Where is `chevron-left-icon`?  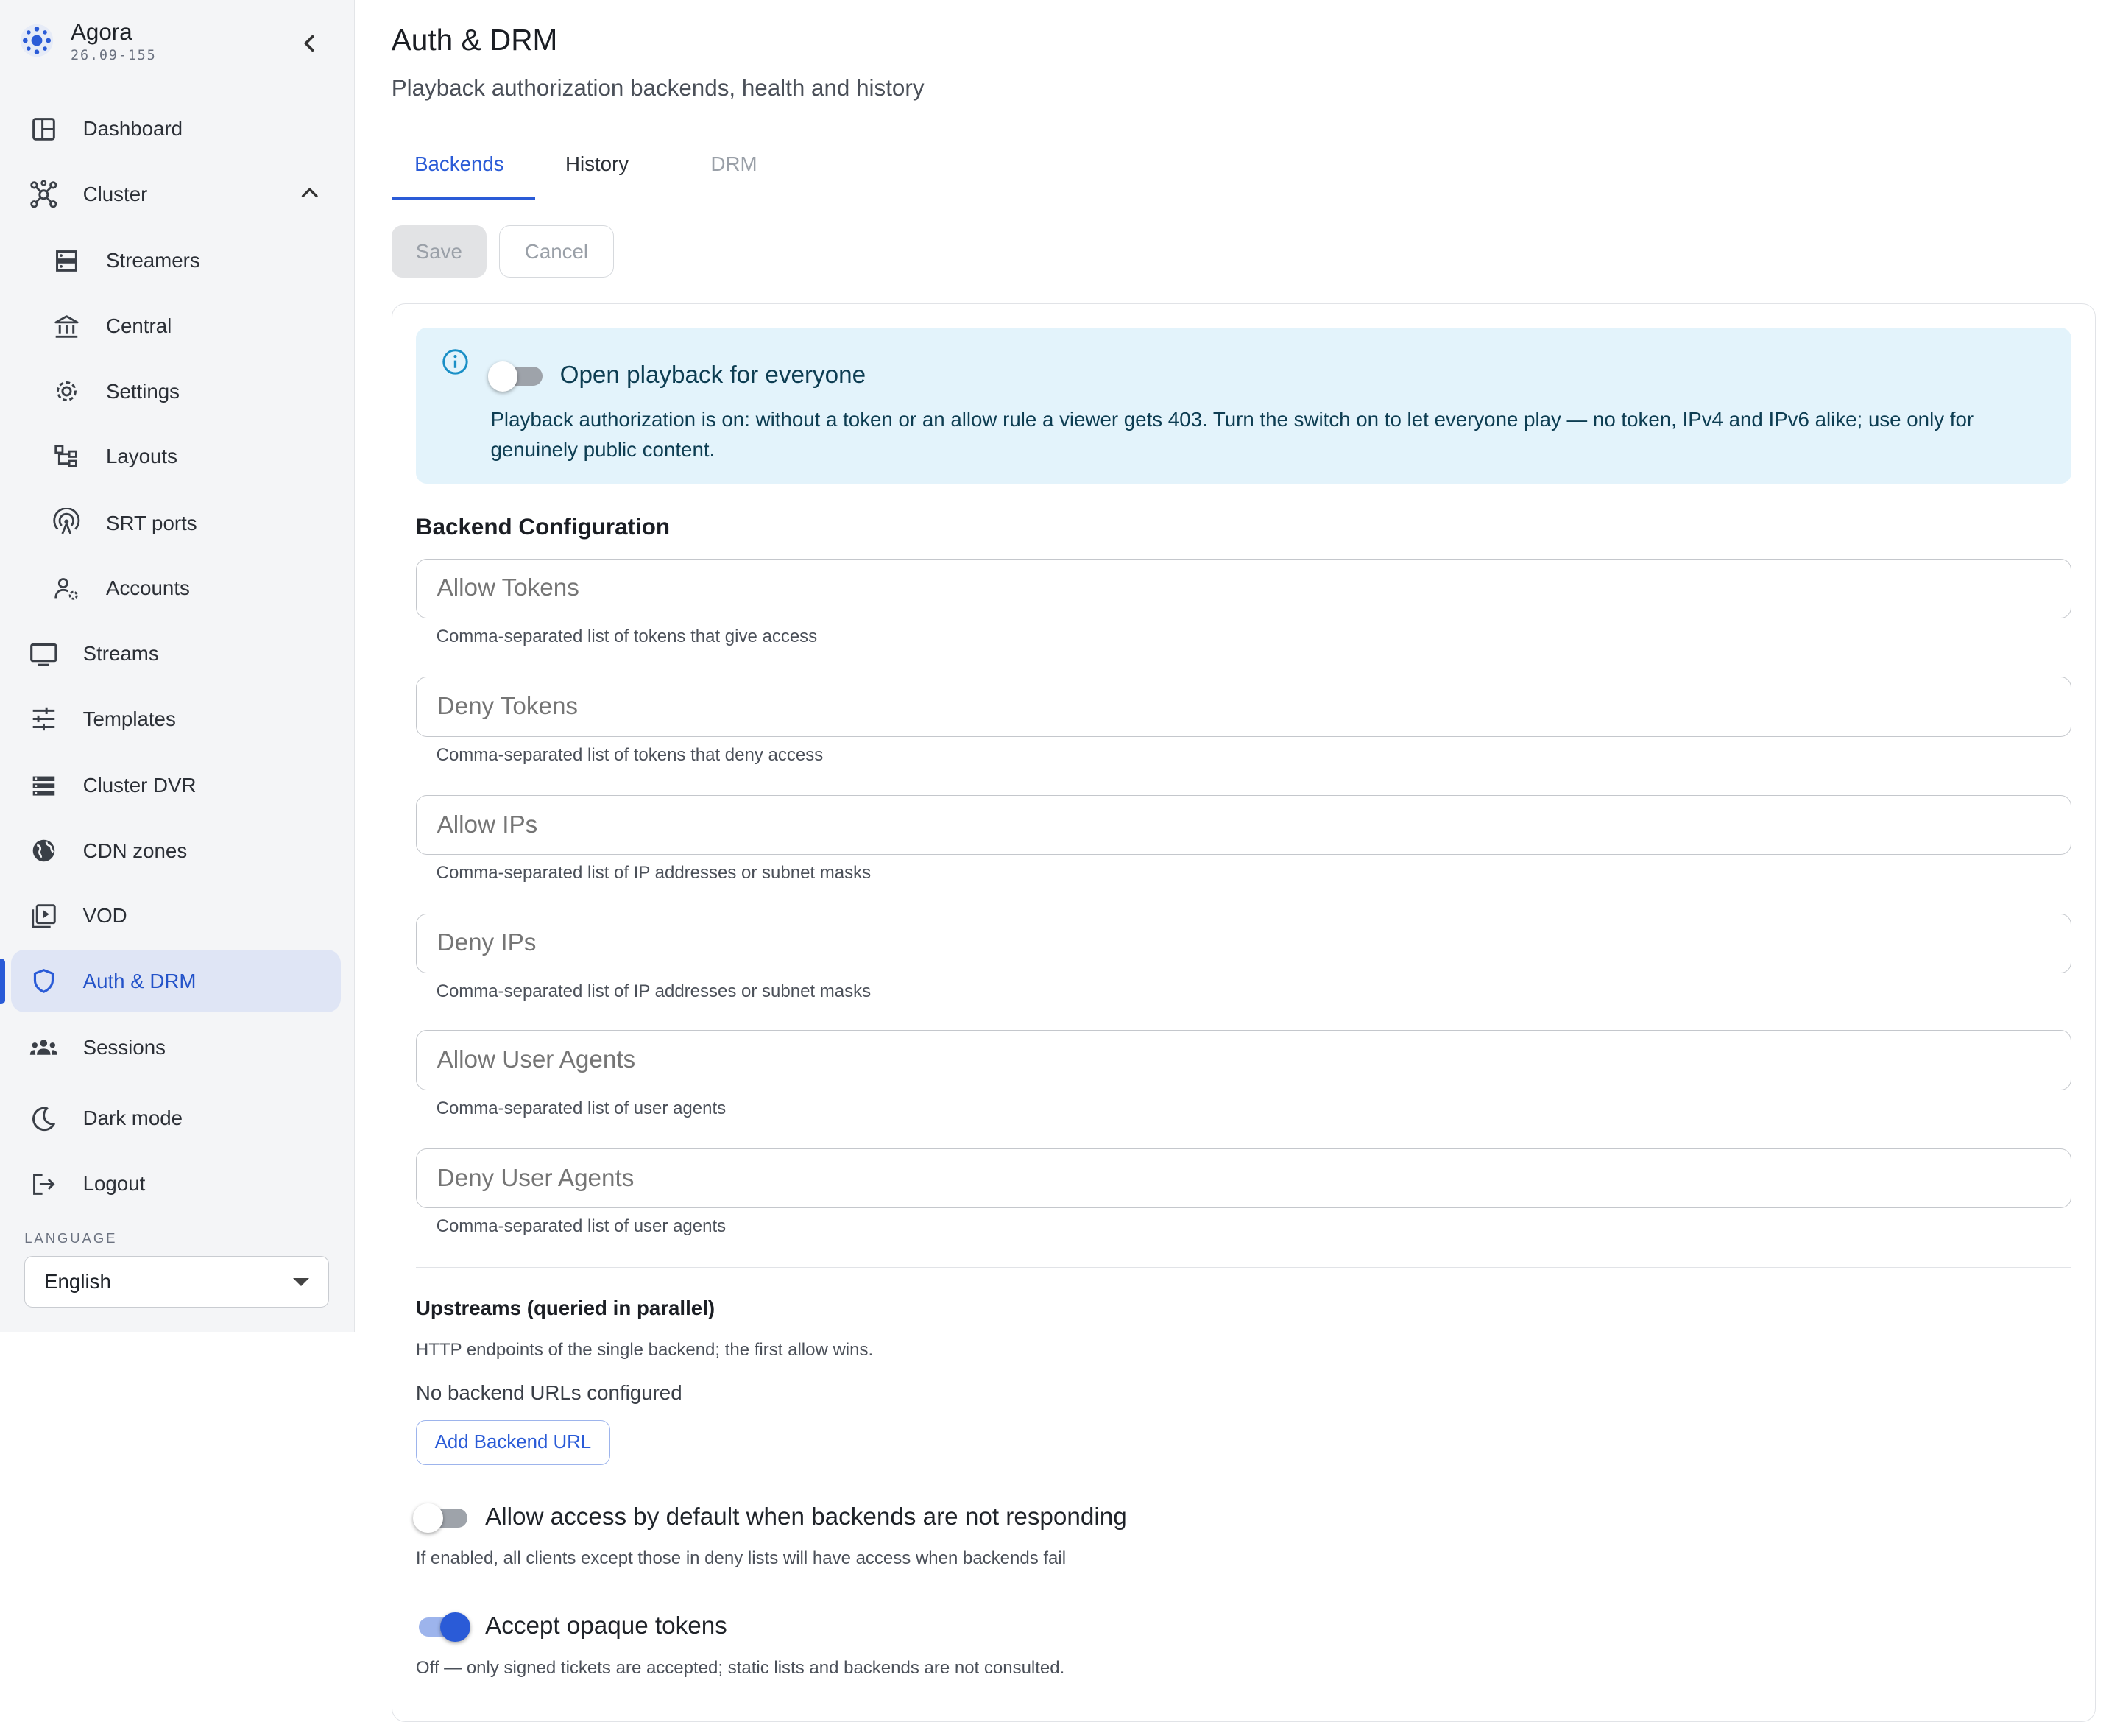
chevron-left-icon is located at coordinates (309, 43).